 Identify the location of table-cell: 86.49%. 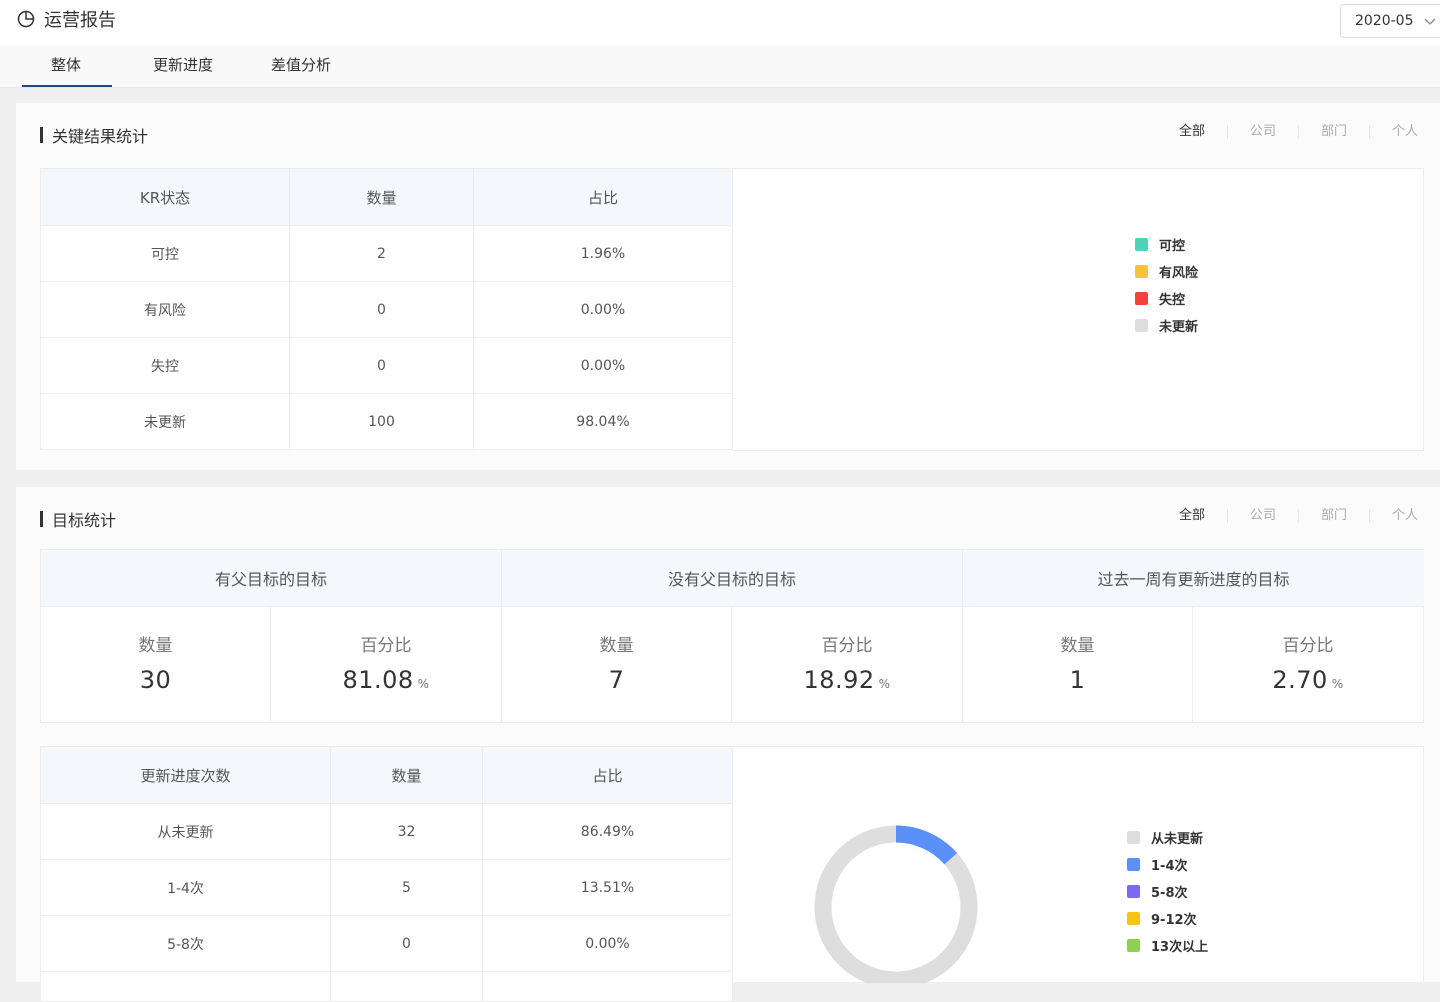
(607, 831).